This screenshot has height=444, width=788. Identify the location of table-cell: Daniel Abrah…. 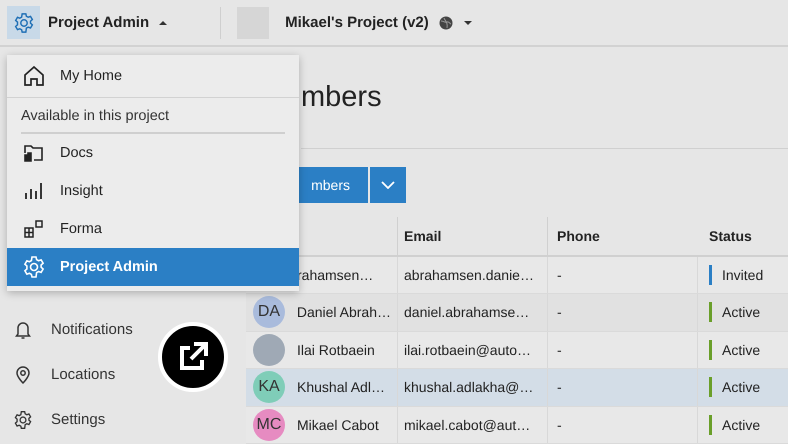
(343, 312).